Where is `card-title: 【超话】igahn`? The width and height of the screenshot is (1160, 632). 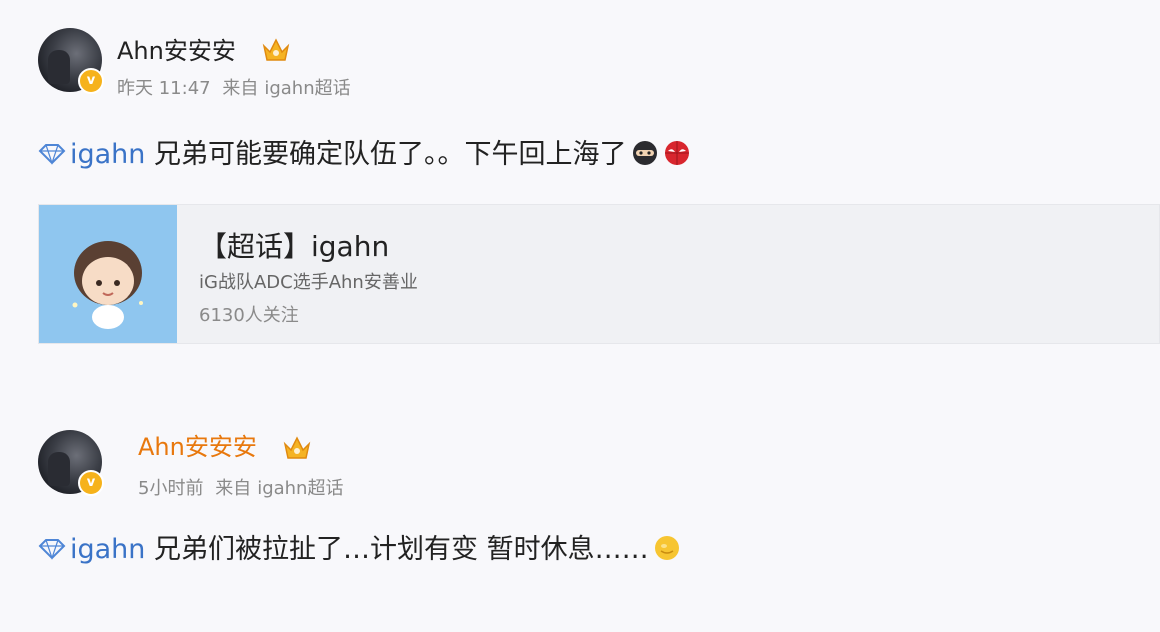 card-title: 【超话】igahn is located at coordinates (294, 246).